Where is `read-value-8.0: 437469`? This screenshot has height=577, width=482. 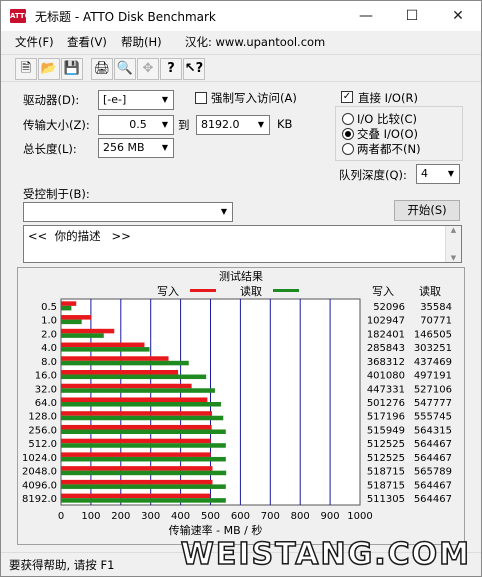
read-value-8.0: 437469 is located at coordinates (433, 362).